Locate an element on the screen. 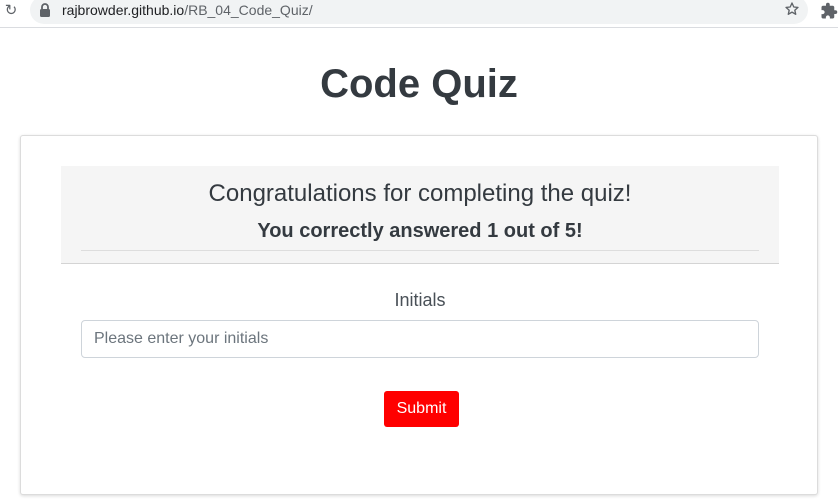 The height and width of the screenshot is (501, 838). submit-button: Submit is located at coordinates (421, 409).